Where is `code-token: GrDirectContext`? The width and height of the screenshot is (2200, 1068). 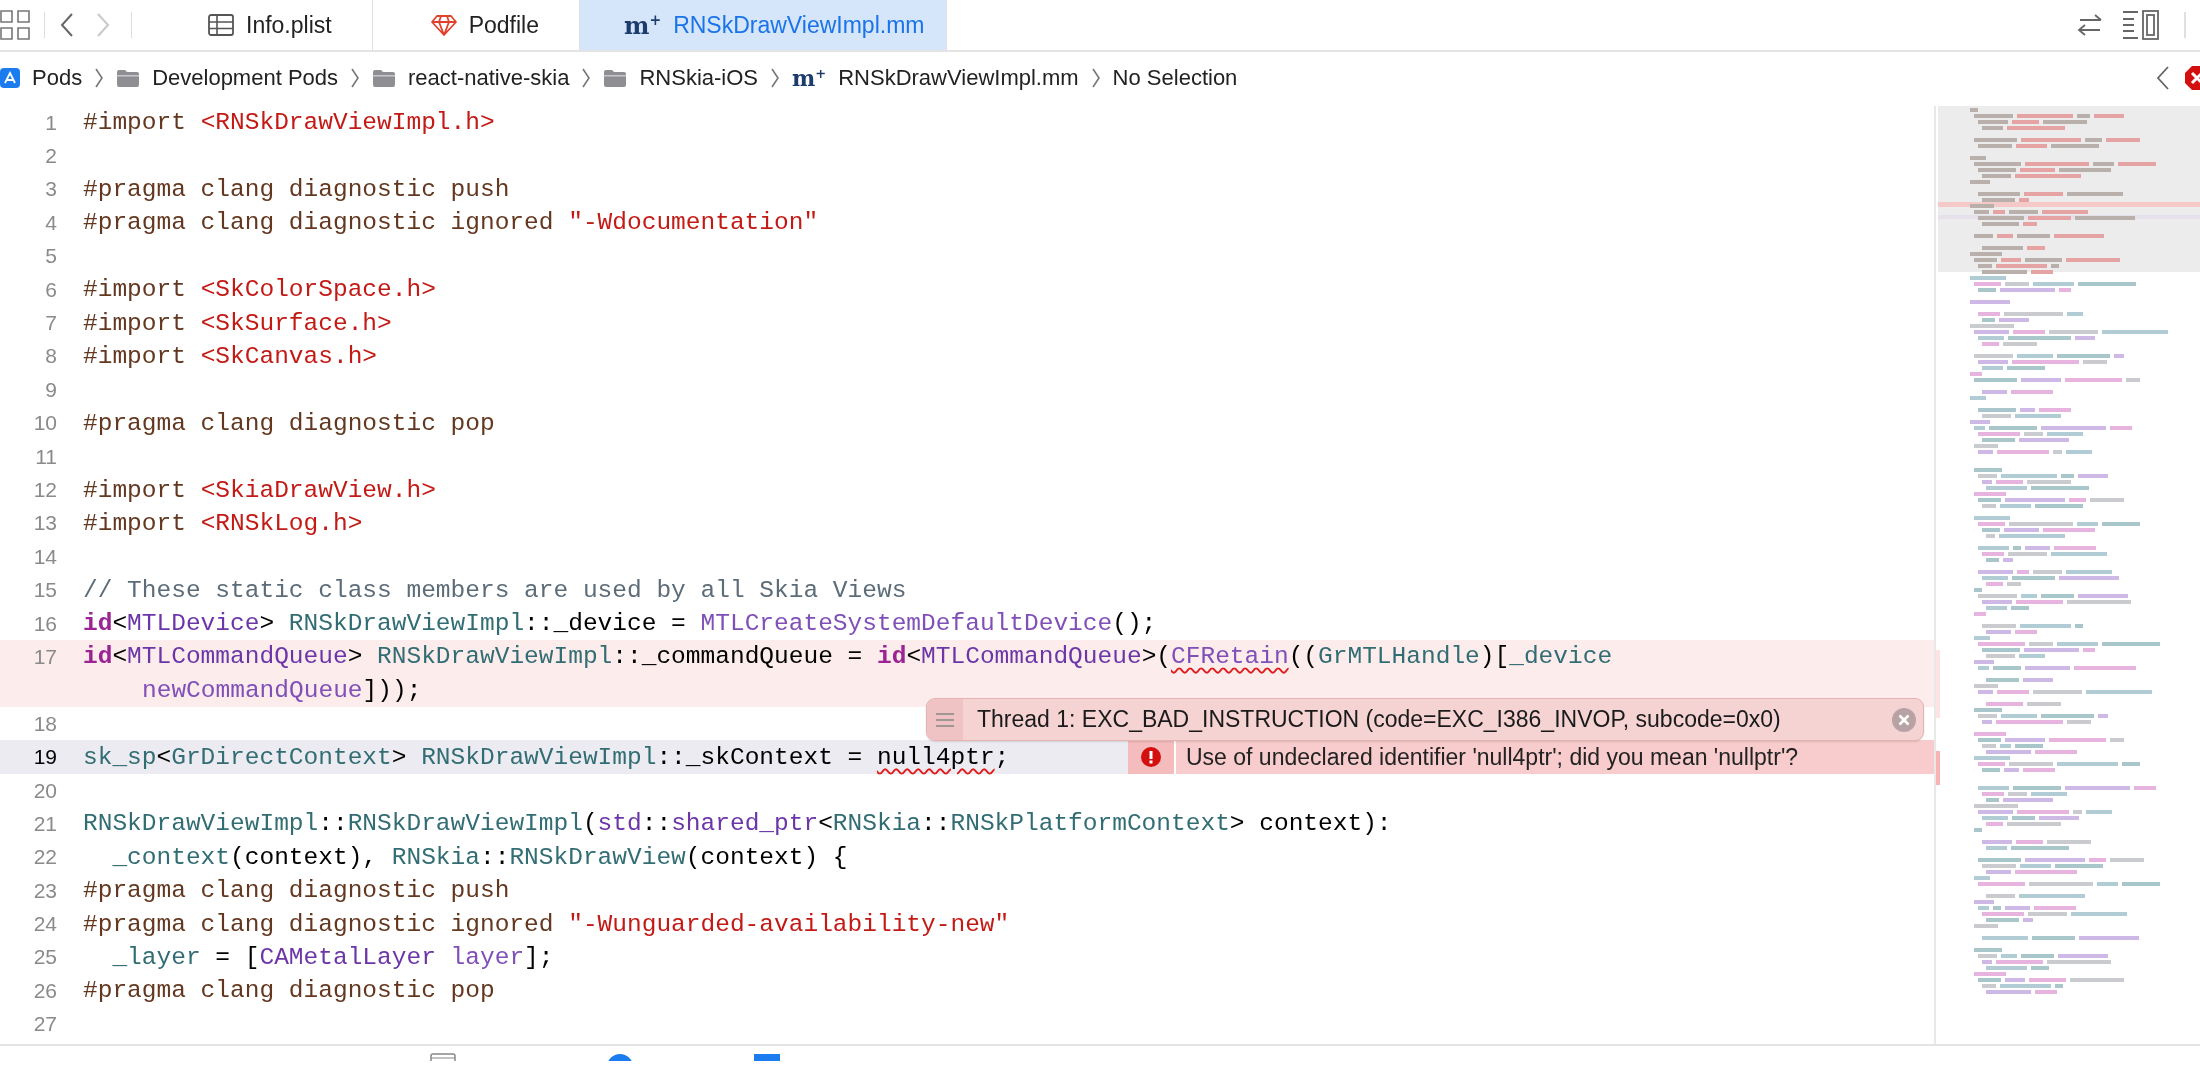
code-token: GrDirectContext is located at coordinates (281, 757).